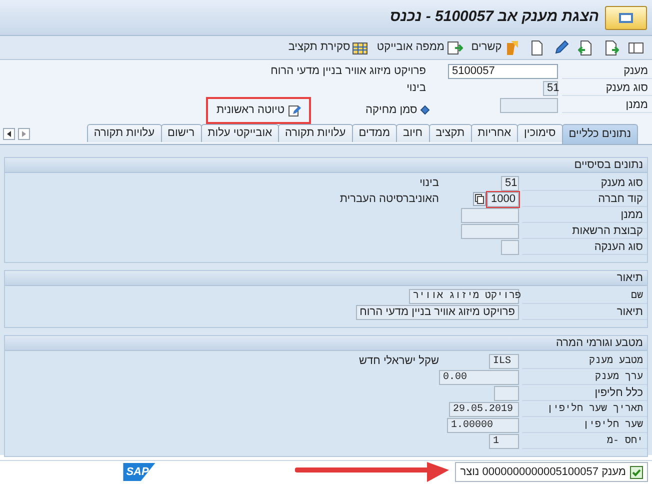  What do you see at coordinates (584, 231) in the screenshot?
I see `field-label: קבוצת הרשאות` at bounding box center [584, 231].